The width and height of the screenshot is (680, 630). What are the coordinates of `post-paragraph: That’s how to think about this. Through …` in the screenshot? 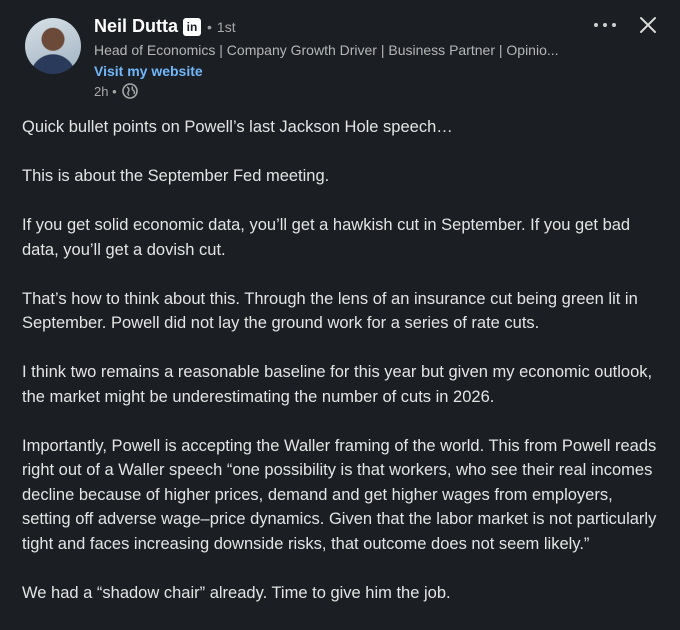 It's located at (330, 311).